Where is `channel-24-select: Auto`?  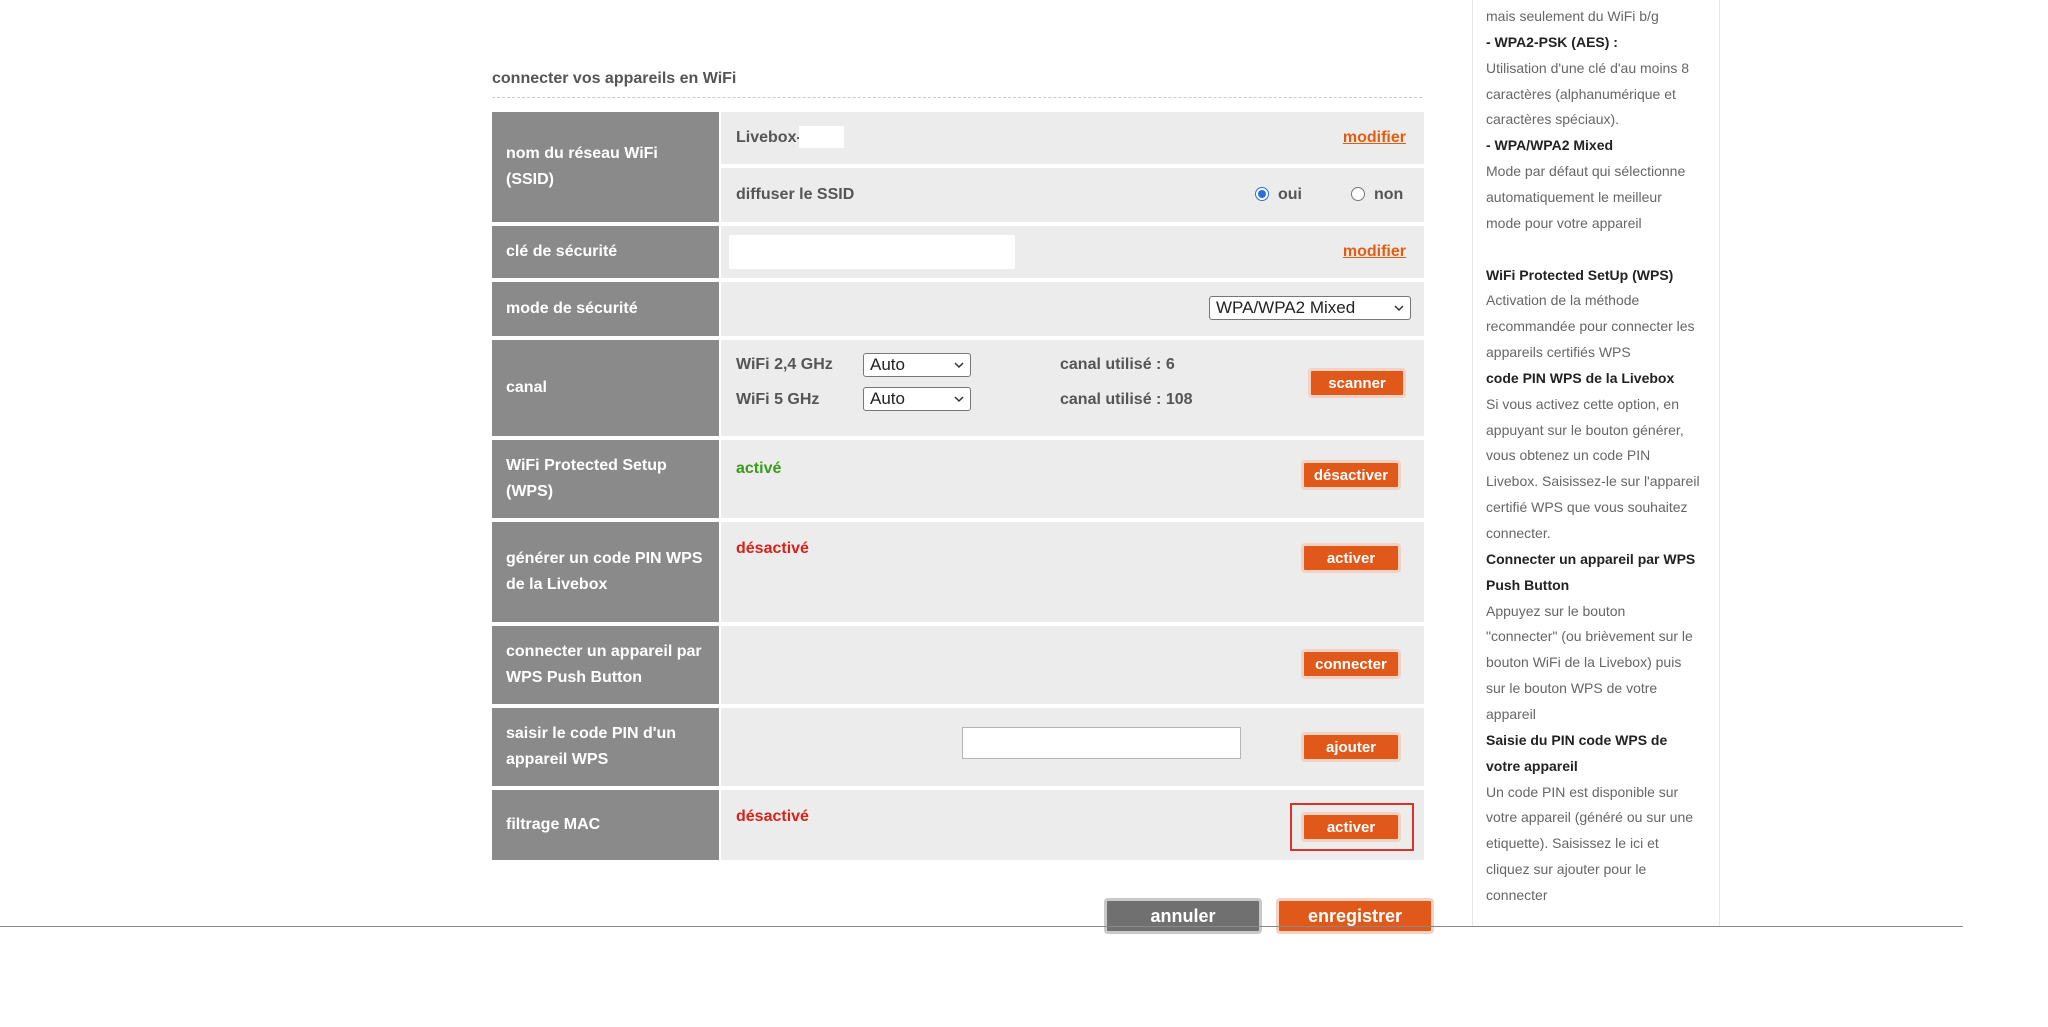 channel-24-select: Auto is located at coordinates (917, 365).